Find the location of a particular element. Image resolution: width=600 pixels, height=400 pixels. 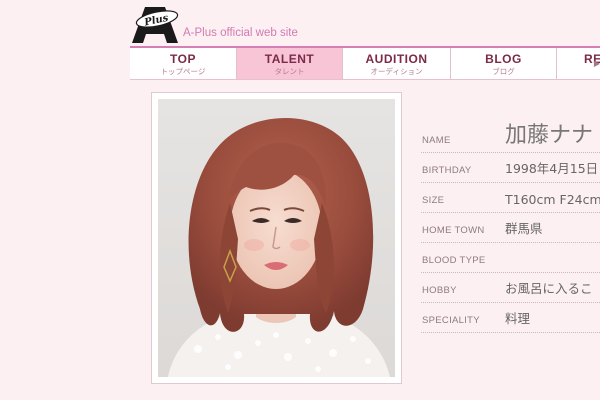

nav-item-audition: AUDITION オーディション is located at coordinates (397, 63).